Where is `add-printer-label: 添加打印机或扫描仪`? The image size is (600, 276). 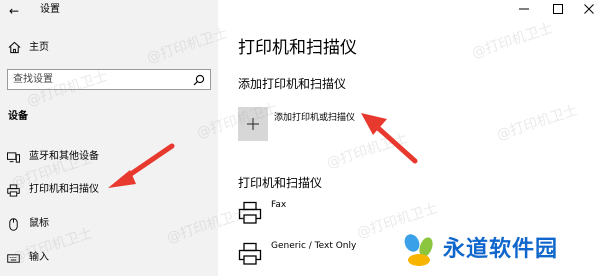 add-printer-label: 添加打印机或扫描仪 is located at coordinates (315, 118).